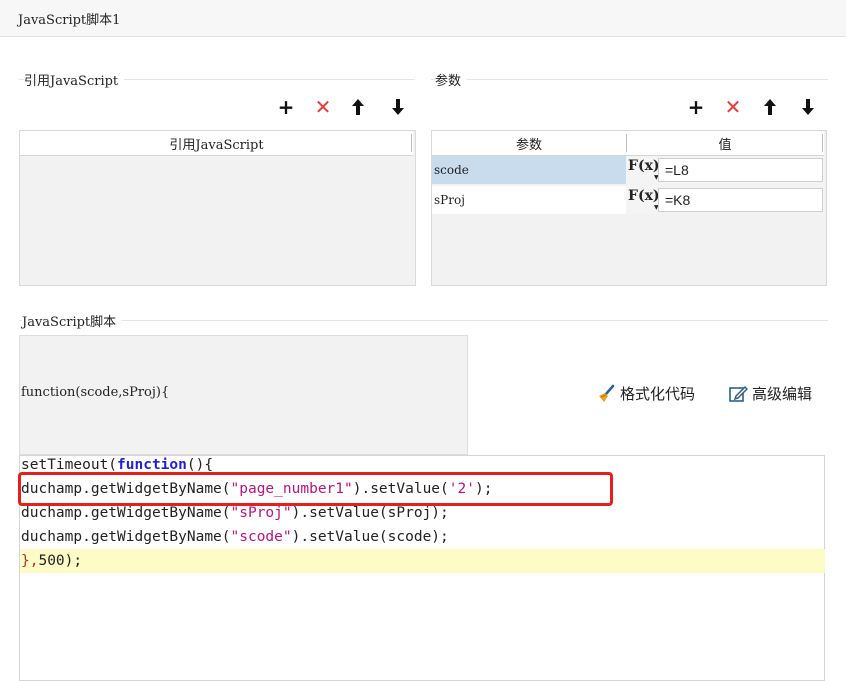  Describe the element at coordinates (370, 537) in the screenshot. I see `code-token: ).setValue(scode);` at that location.